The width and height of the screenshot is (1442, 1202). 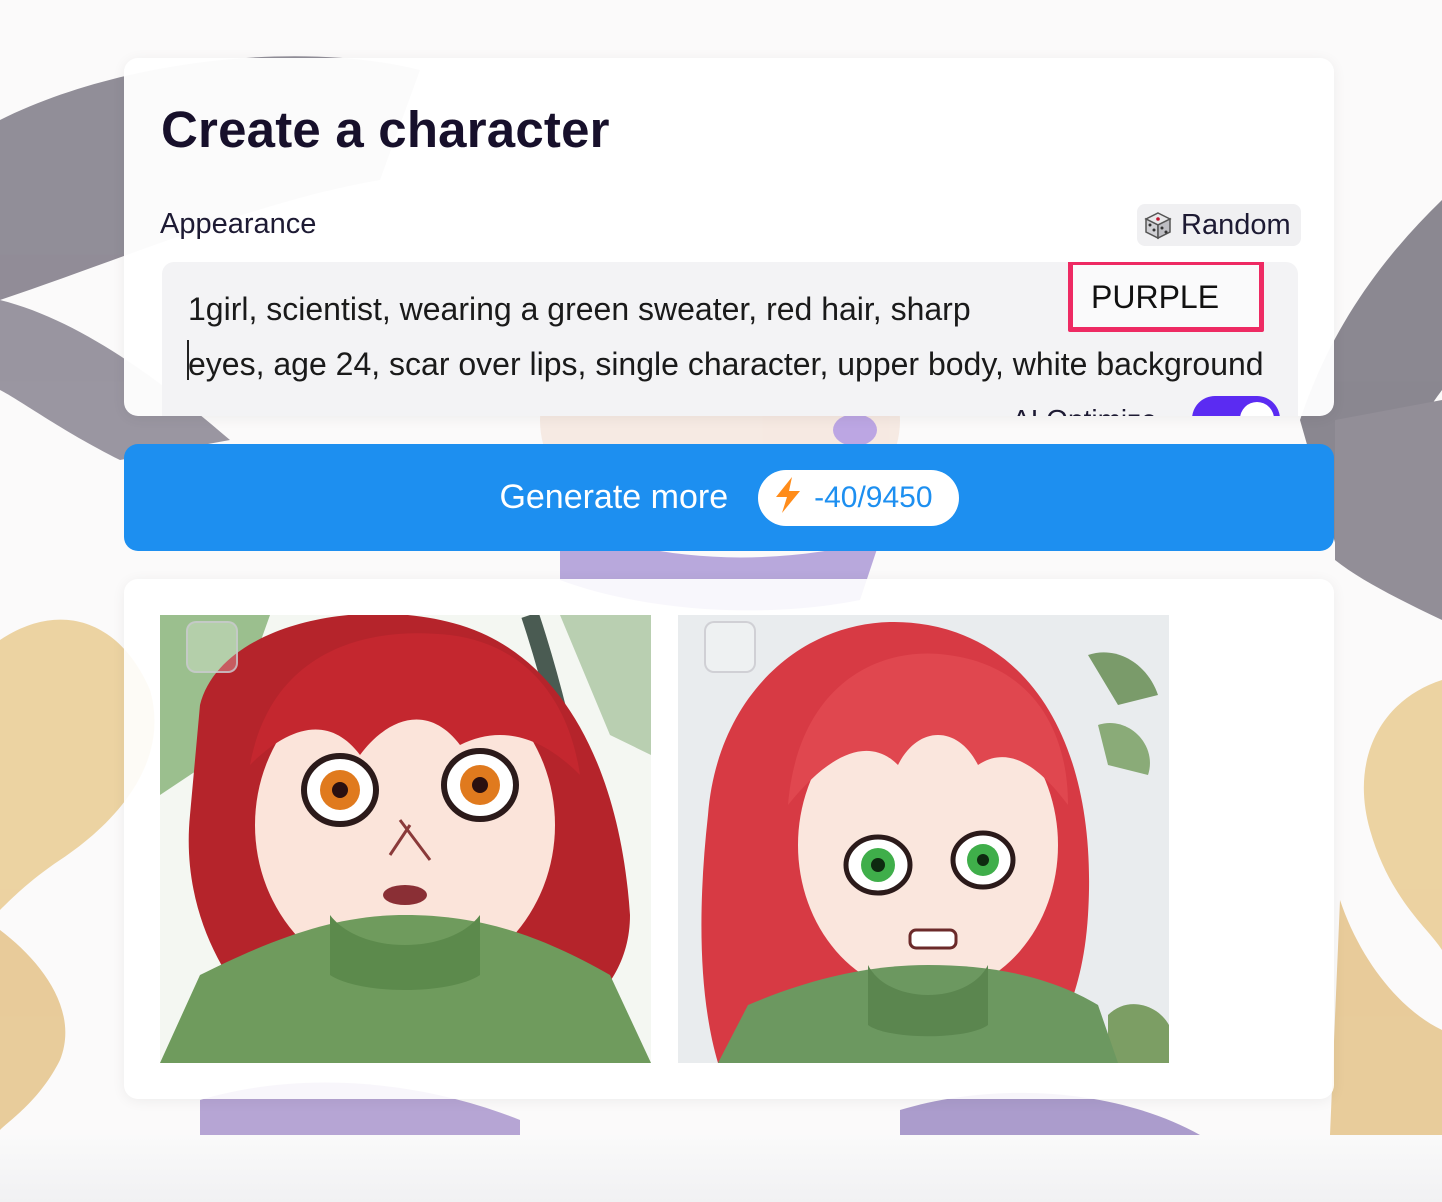 I want to click on toggle-knob, so click(x=1257, y=409).